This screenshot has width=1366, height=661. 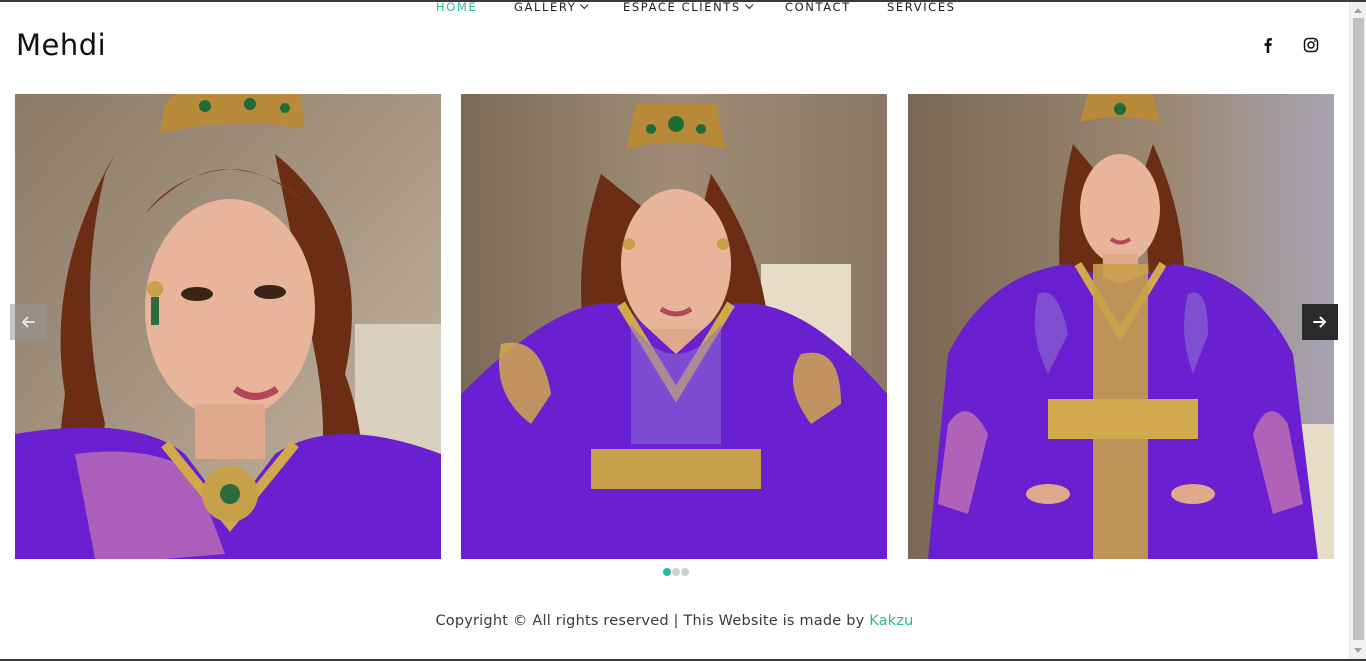 I want to click on carousel-next-button, so click(x=1320, y=322).